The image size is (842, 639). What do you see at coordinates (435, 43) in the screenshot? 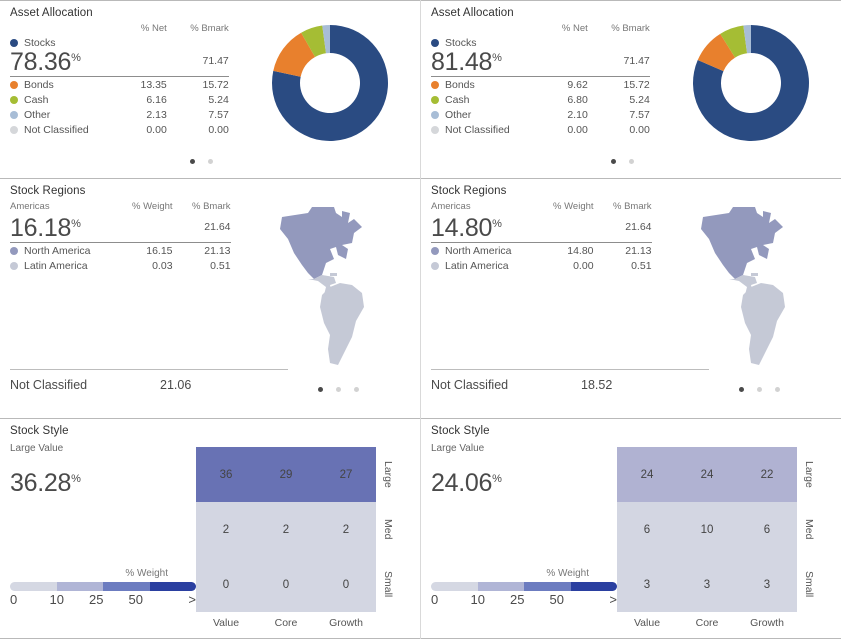
I see `legend-dot-stocks` at bounding box center [435, 43].